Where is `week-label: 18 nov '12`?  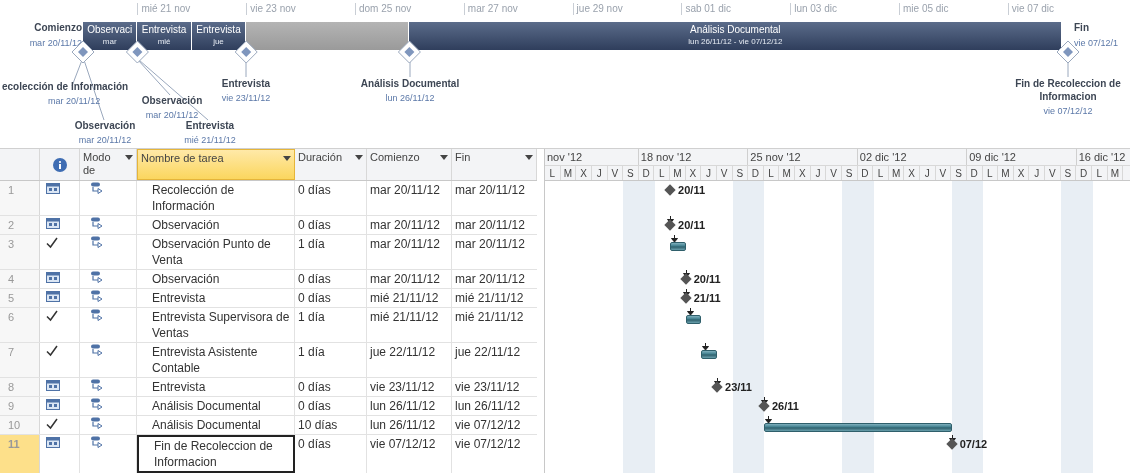
week-label: 18 nov '12 is located at coordinates (693, 157).